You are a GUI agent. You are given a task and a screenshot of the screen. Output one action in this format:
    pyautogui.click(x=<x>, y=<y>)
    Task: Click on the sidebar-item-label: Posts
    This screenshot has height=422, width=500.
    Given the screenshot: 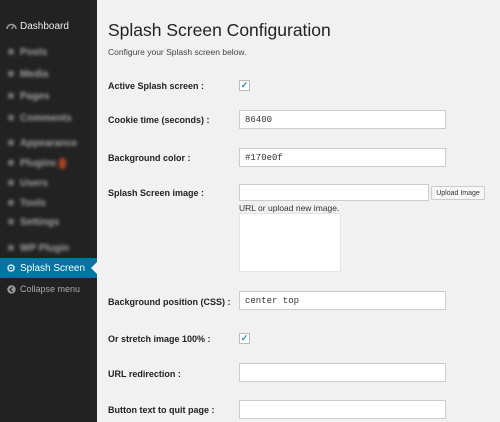 What is the action you would take?
    pyautogui.click(x=34, y=52)
    